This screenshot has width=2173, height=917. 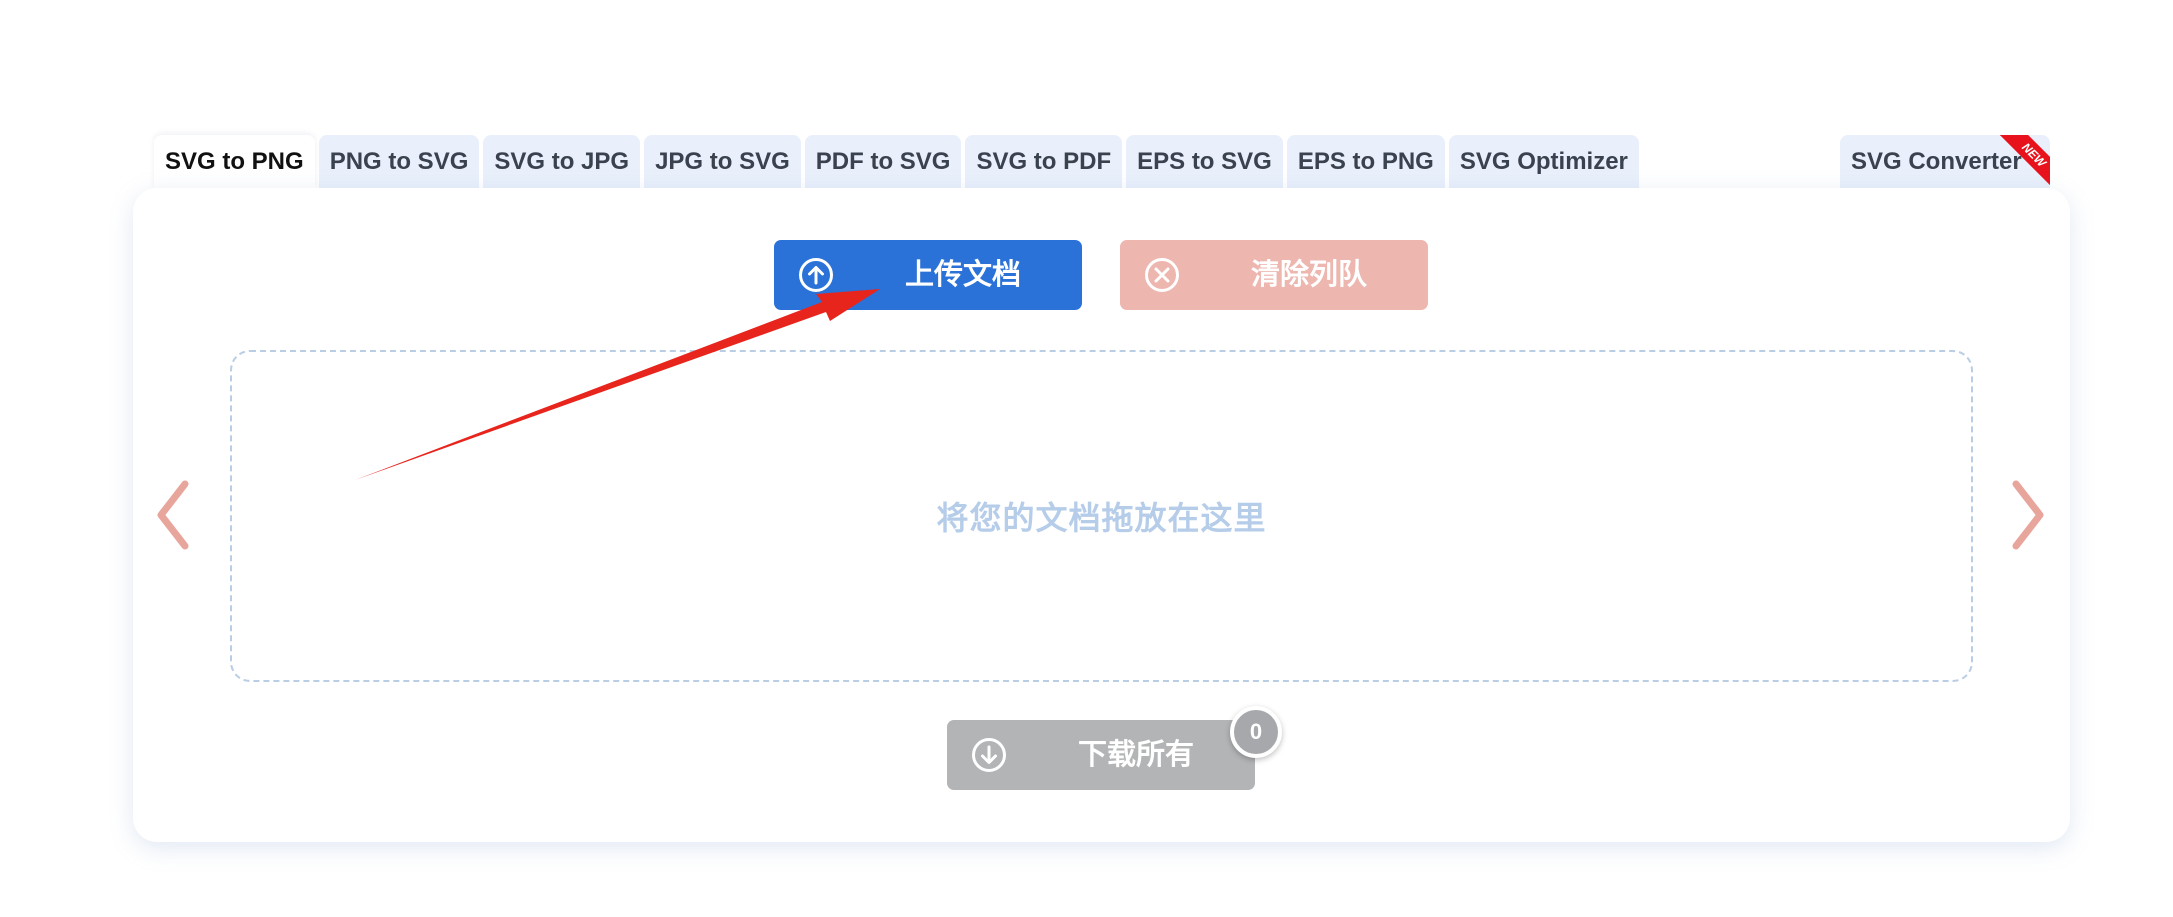 I want to click on tab-eps-to-svg: EPS to SVG, so click(x=1204, y=162).